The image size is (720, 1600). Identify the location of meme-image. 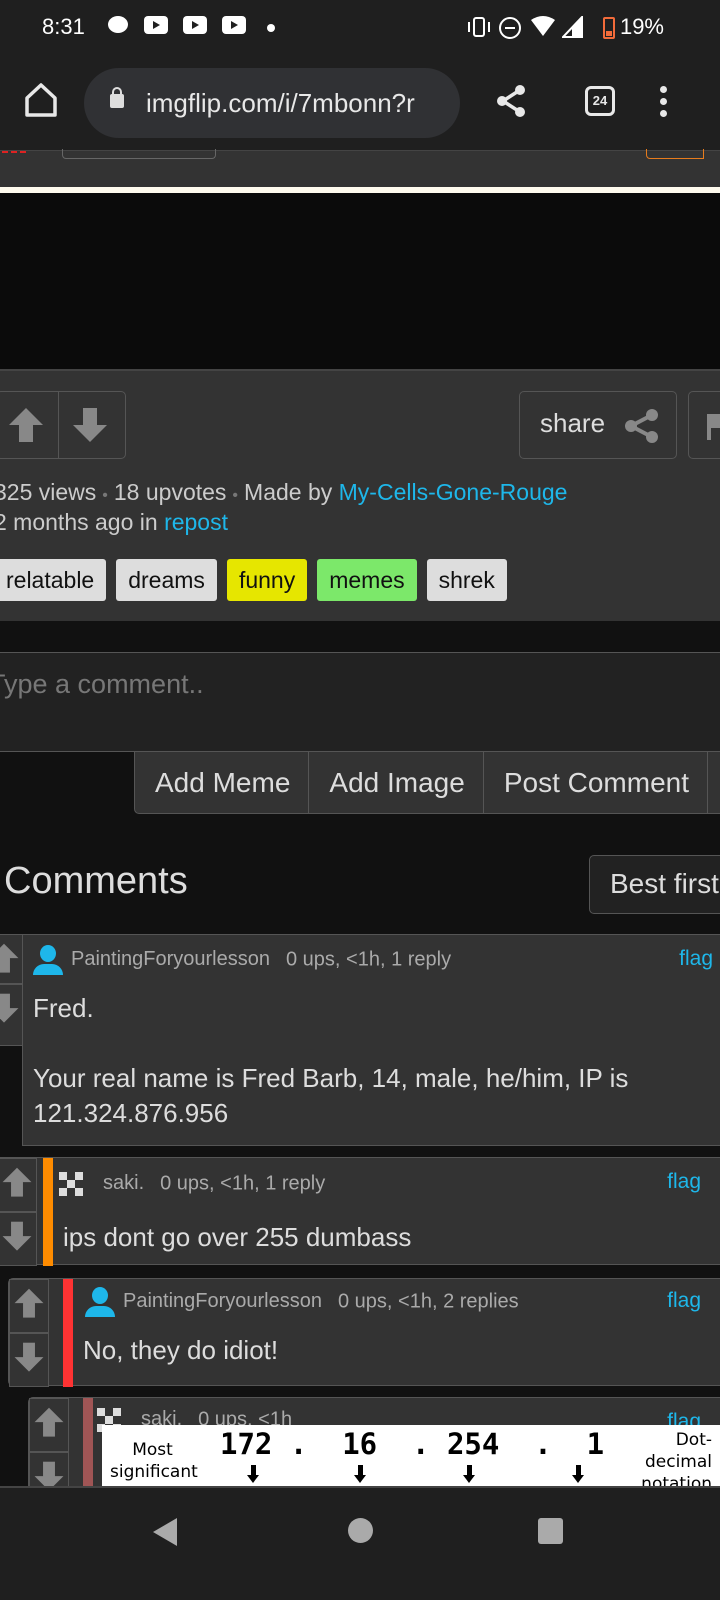
(360, 281).